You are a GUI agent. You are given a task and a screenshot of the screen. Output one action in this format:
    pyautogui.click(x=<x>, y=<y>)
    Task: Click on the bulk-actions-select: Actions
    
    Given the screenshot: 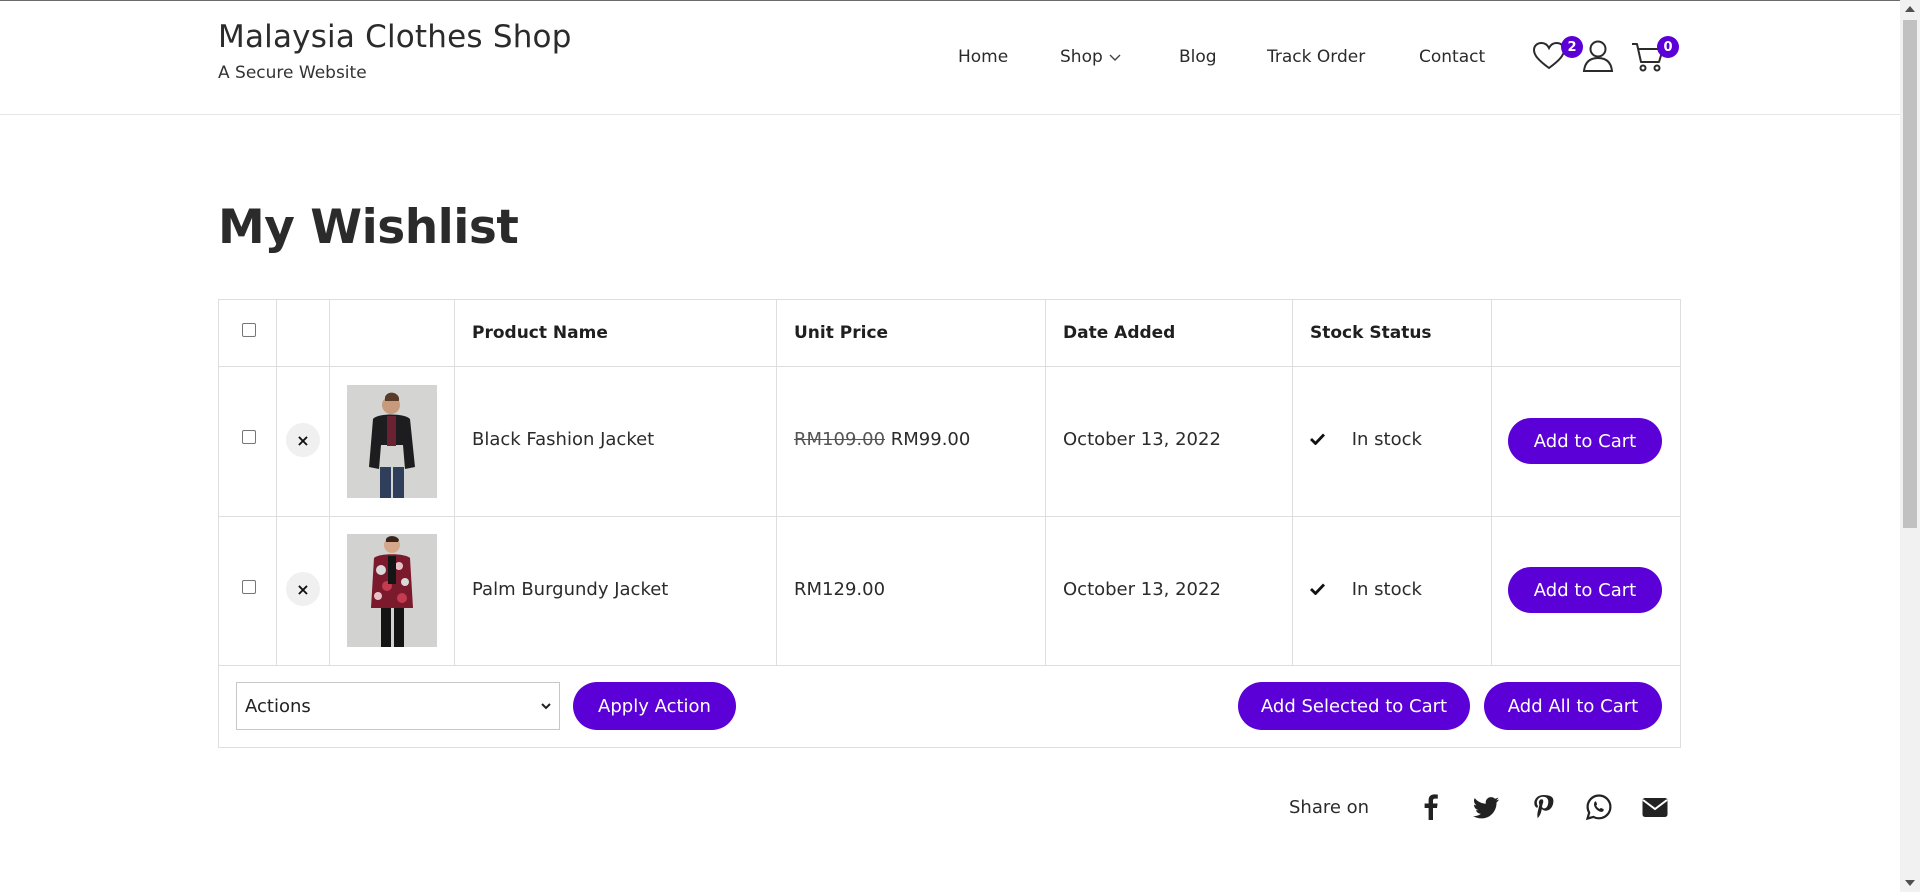 What is the action you would take?
    pyautogui.click(x=398, y=706)
    